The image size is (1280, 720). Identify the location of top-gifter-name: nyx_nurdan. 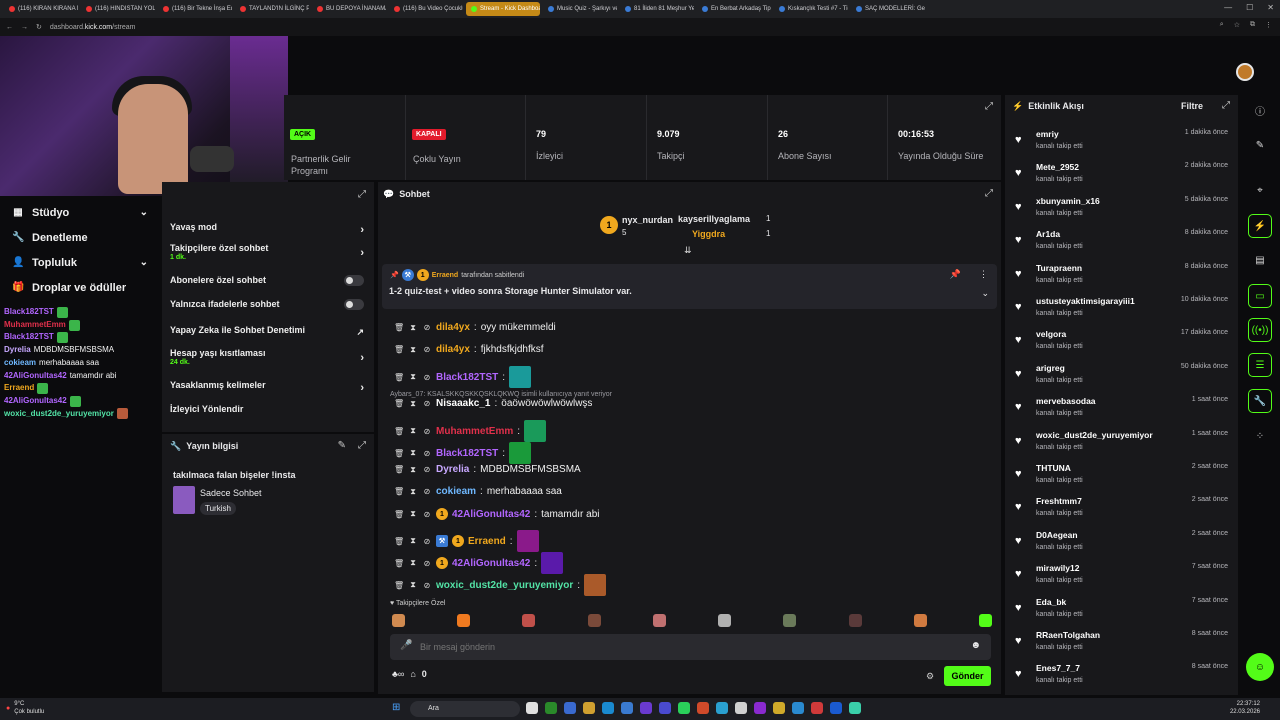
(647, 220).